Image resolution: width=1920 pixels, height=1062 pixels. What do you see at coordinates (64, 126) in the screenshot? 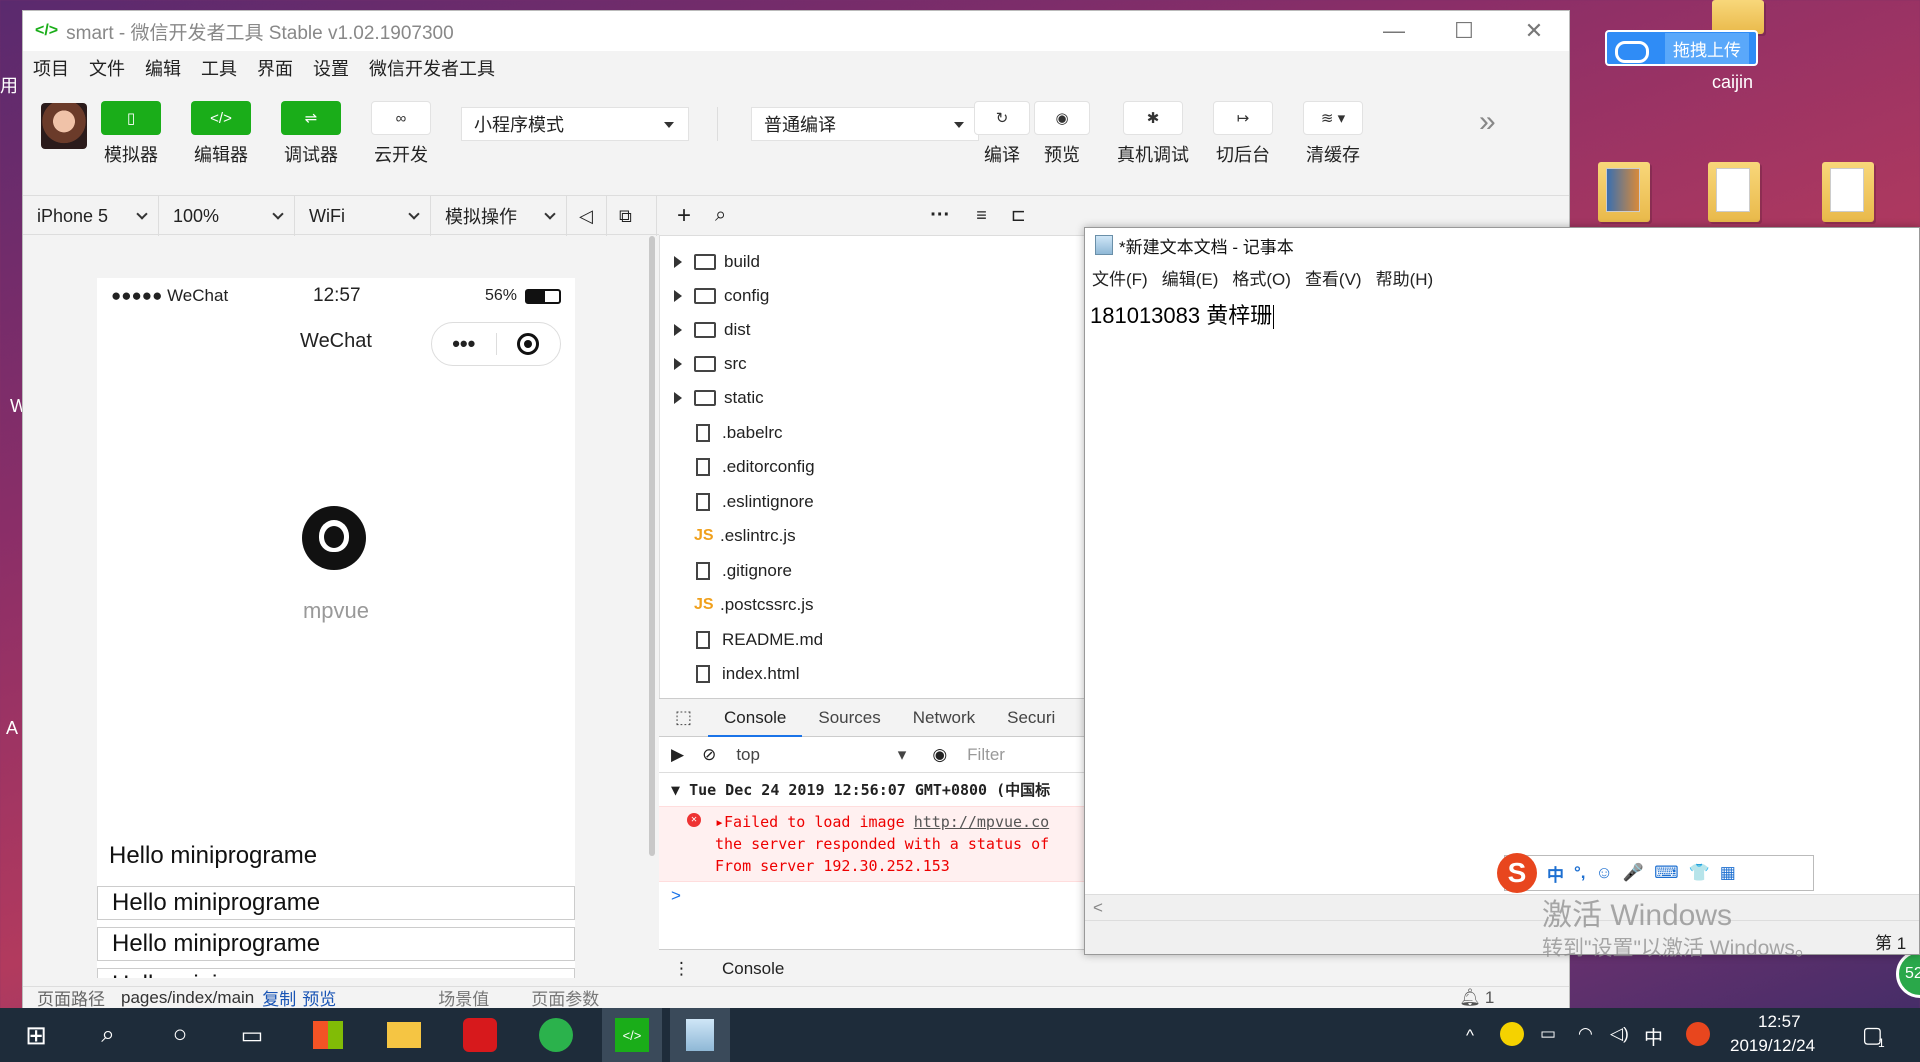
I see `avatar` at bounding box center [64, 126].